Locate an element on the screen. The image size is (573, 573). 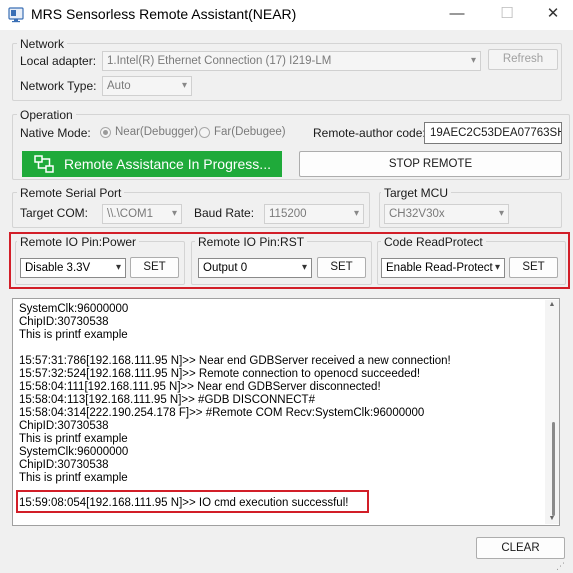
remote-author-code-input: 19AEC2C53DEA07763SH is located at coordinates (493, 133).